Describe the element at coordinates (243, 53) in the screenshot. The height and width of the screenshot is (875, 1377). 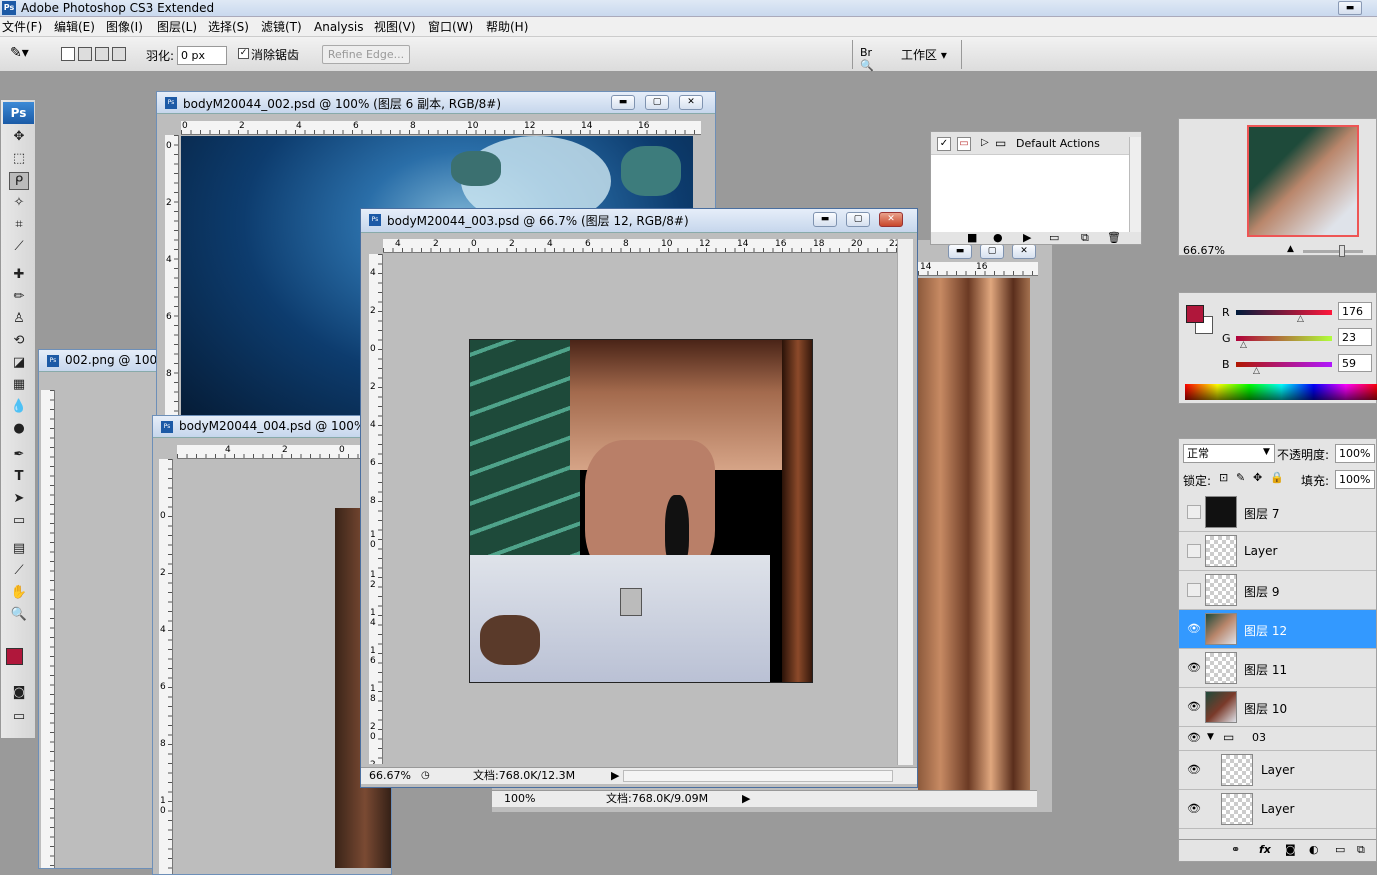
I see `antialias-checkbox: ✓` at that location.